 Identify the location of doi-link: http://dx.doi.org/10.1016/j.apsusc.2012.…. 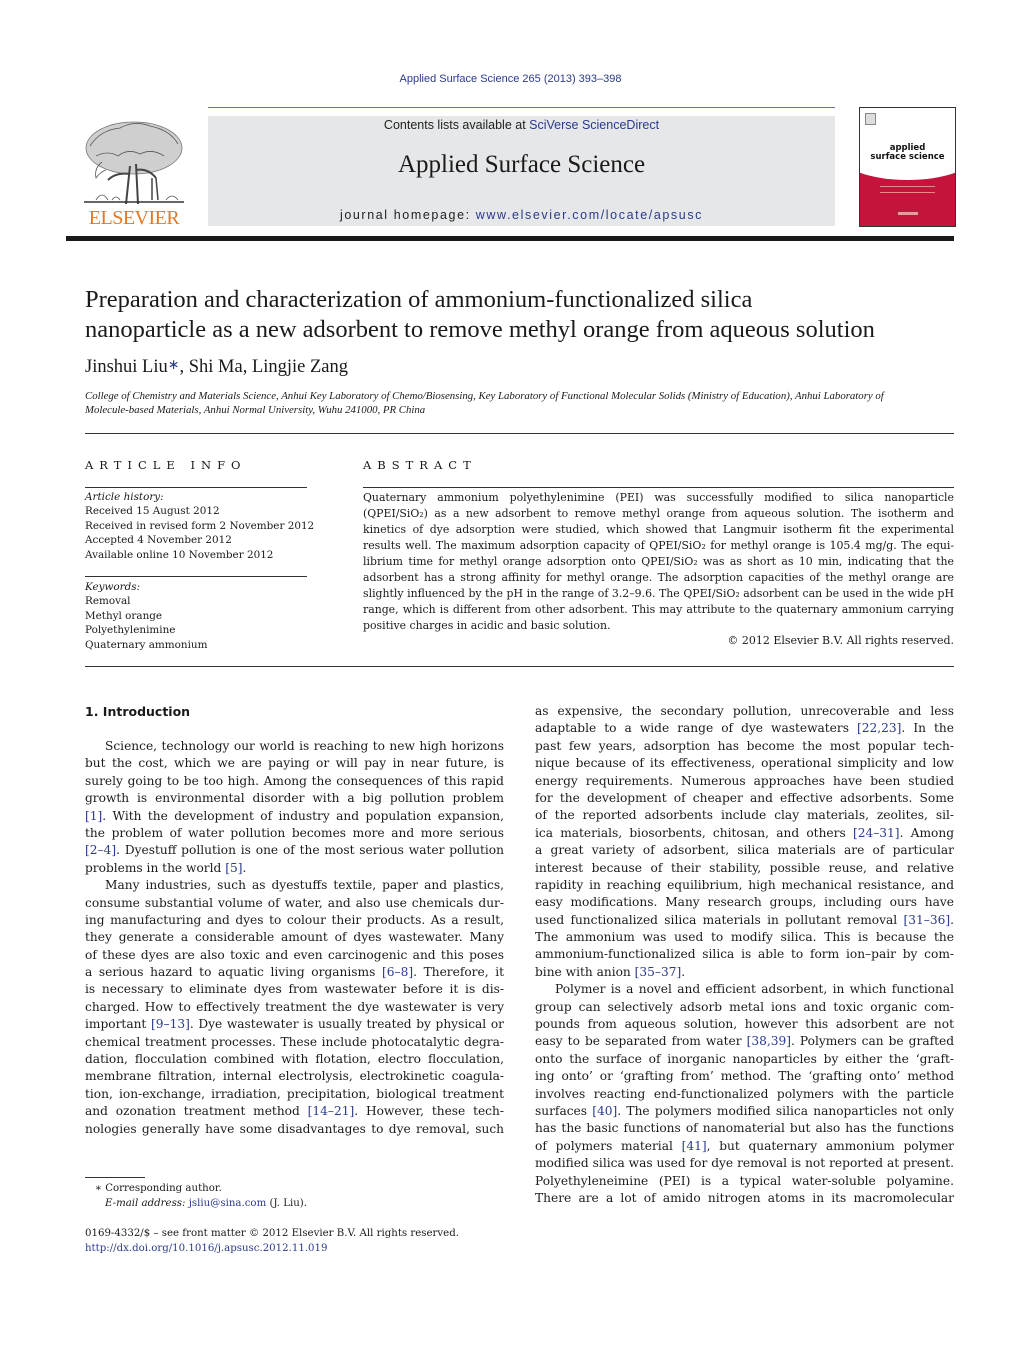
(272, 1248).